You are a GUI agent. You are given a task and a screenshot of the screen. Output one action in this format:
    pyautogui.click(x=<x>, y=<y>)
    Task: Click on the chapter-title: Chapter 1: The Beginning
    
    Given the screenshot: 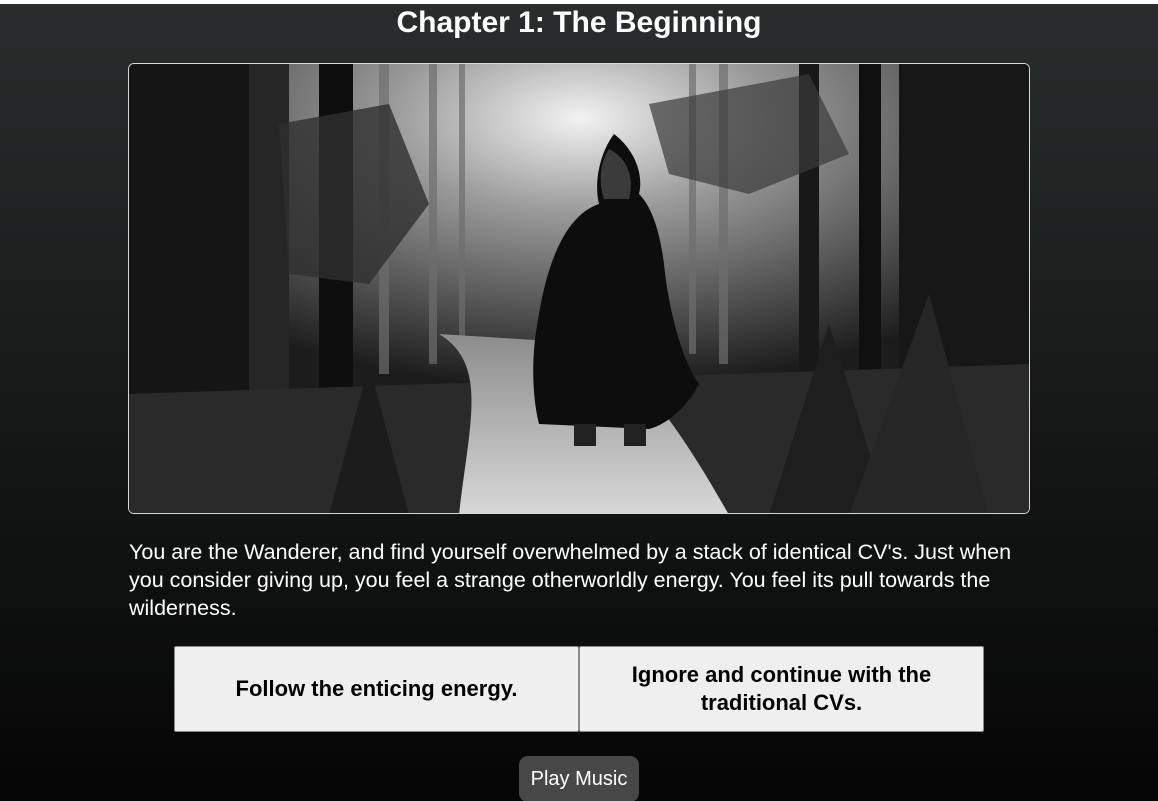 What is the action you would take?
    pyautogui.click(x=579, y=22)
    